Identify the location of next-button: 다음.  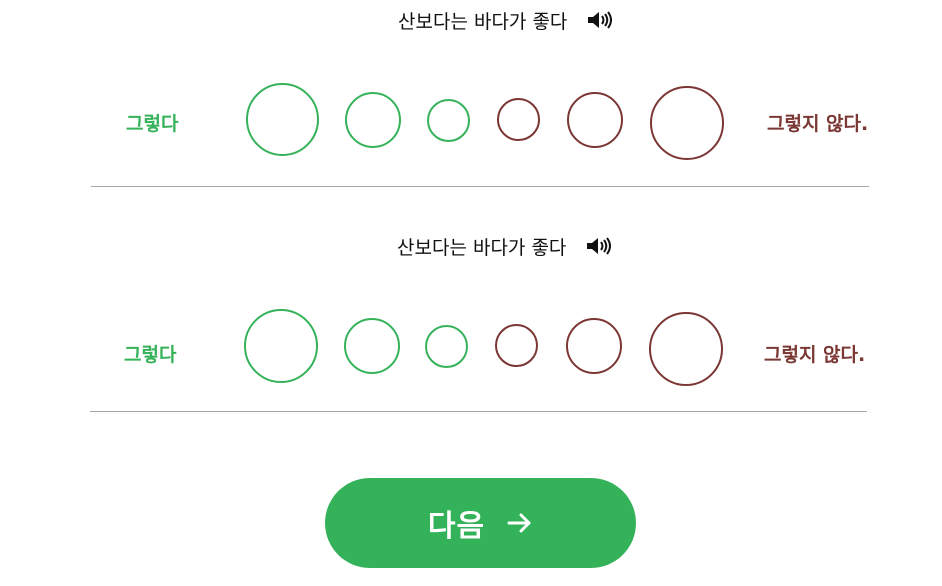
(480, 523).